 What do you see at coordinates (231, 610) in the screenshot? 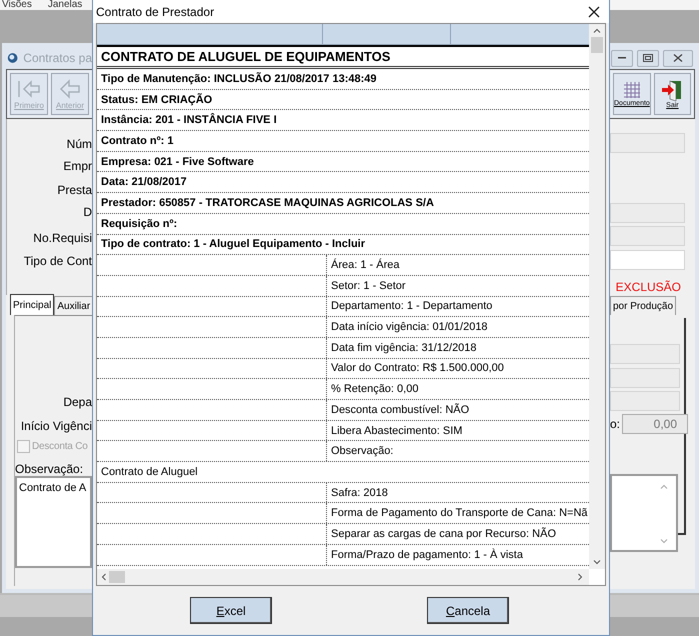
I see `excel-button: Excel` at bounding box center [231, 610].